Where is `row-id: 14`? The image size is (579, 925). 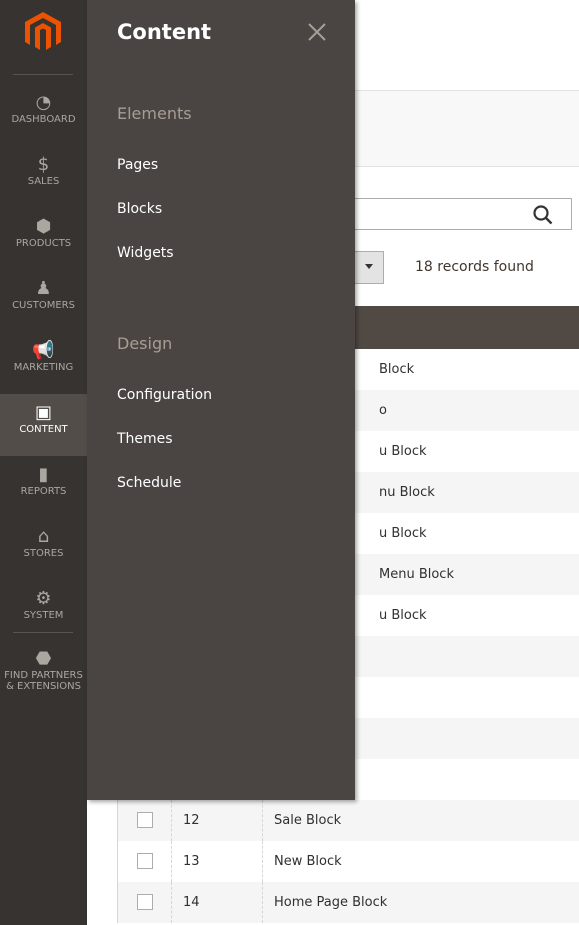 row-id: 14 is located at coordinates (216, 902).